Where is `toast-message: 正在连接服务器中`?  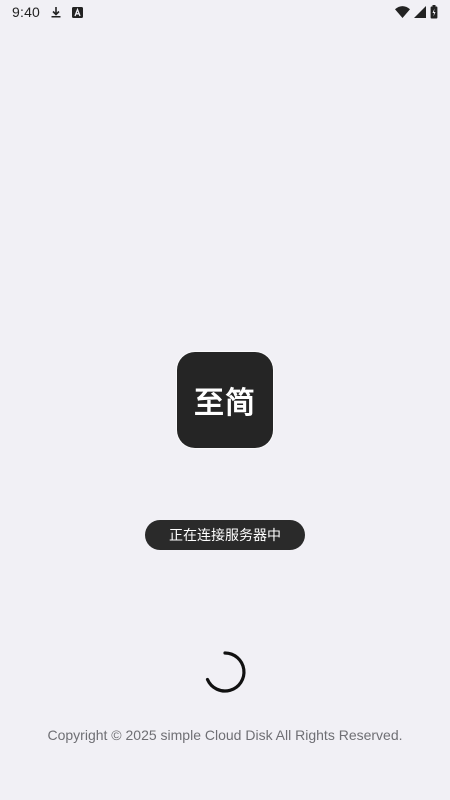 toast-message: 正在连接服务器中 is located at coordinates (225, 536).